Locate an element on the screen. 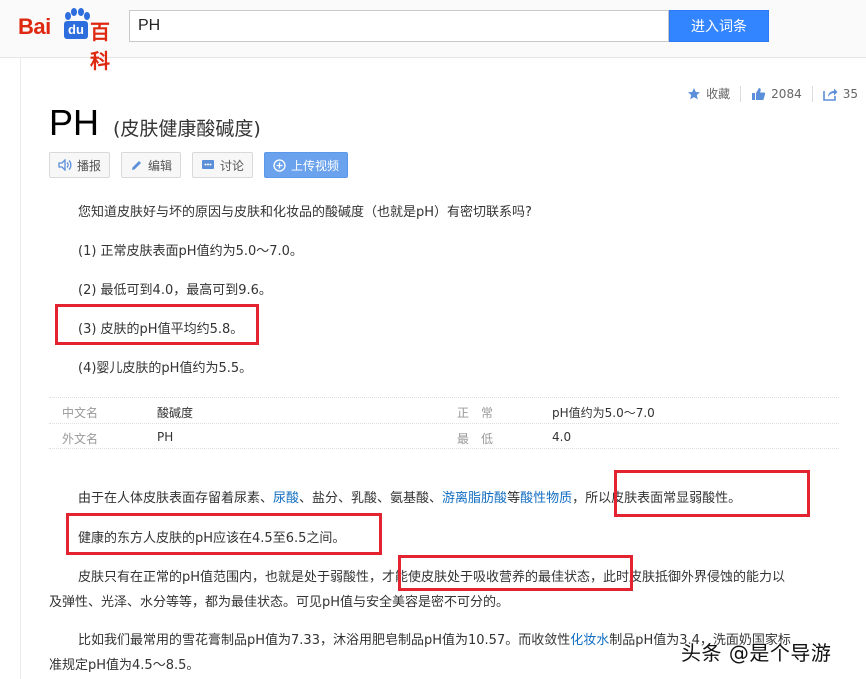 This screenshot has height=679, width=866. info-value: 酸碱度 is located at coordinates (175, 413).